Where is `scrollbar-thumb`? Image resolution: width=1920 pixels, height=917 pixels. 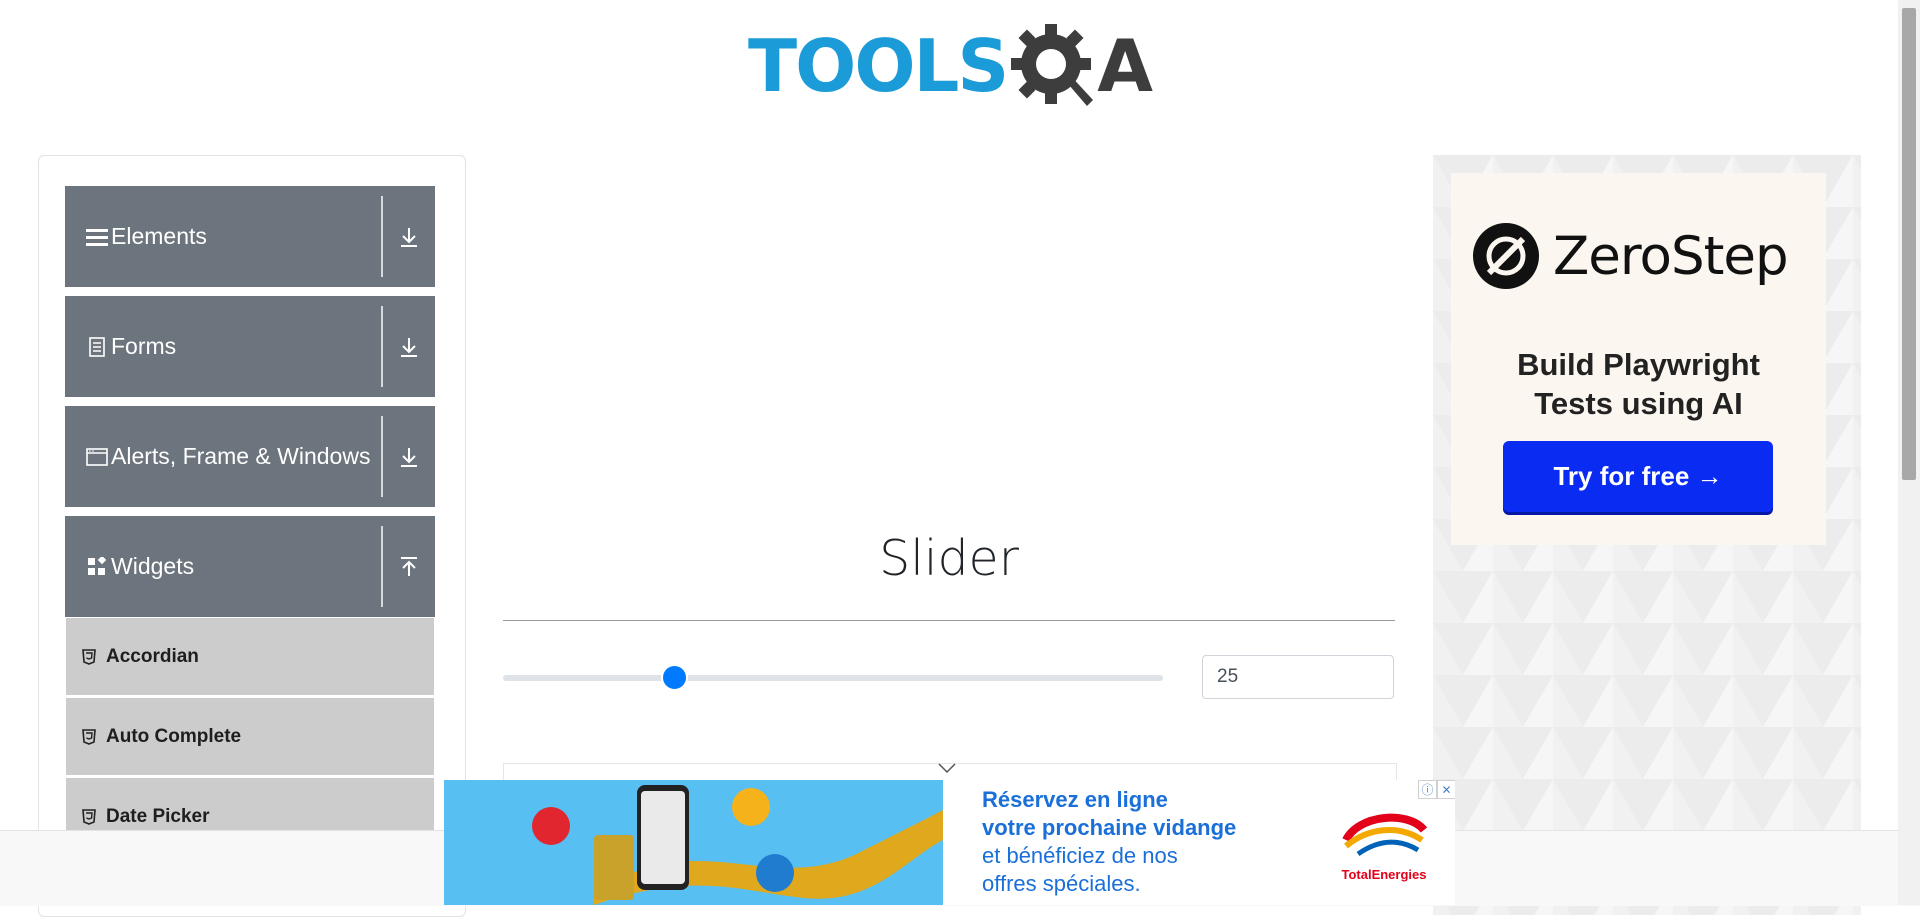
scrollbar-thumb is located at coordinates (1909, 244).